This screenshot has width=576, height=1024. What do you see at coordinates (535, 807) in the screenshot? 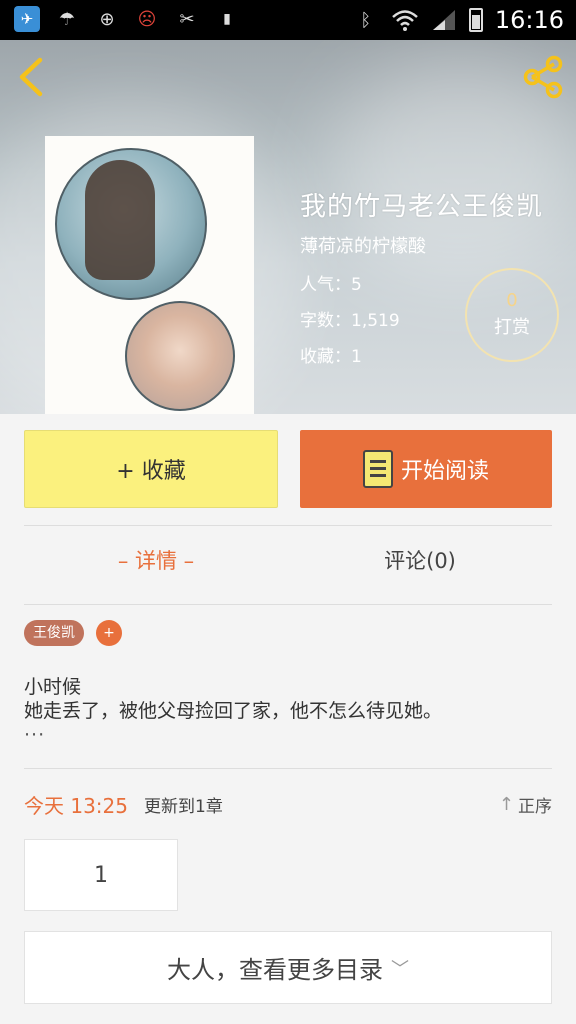
I see `sort-label: 正序` at bounding box center [535, 807].